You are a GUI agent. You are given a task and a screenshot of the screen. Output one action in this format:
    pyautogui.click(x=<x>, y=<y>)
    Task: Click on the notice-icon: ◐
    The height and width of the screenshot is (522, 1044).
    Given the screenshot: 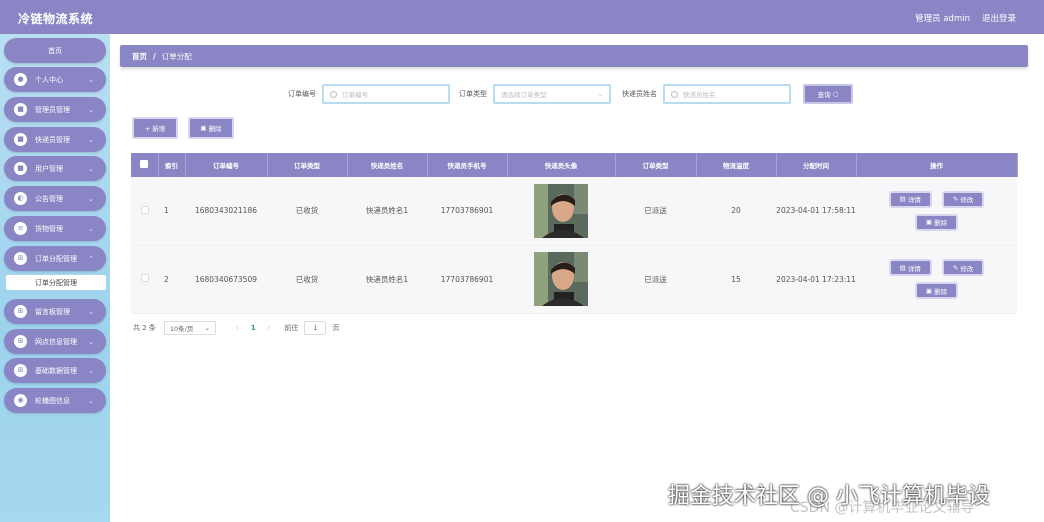 What is the action you would take?
    pyautogui.click(x=20, y=198)
    